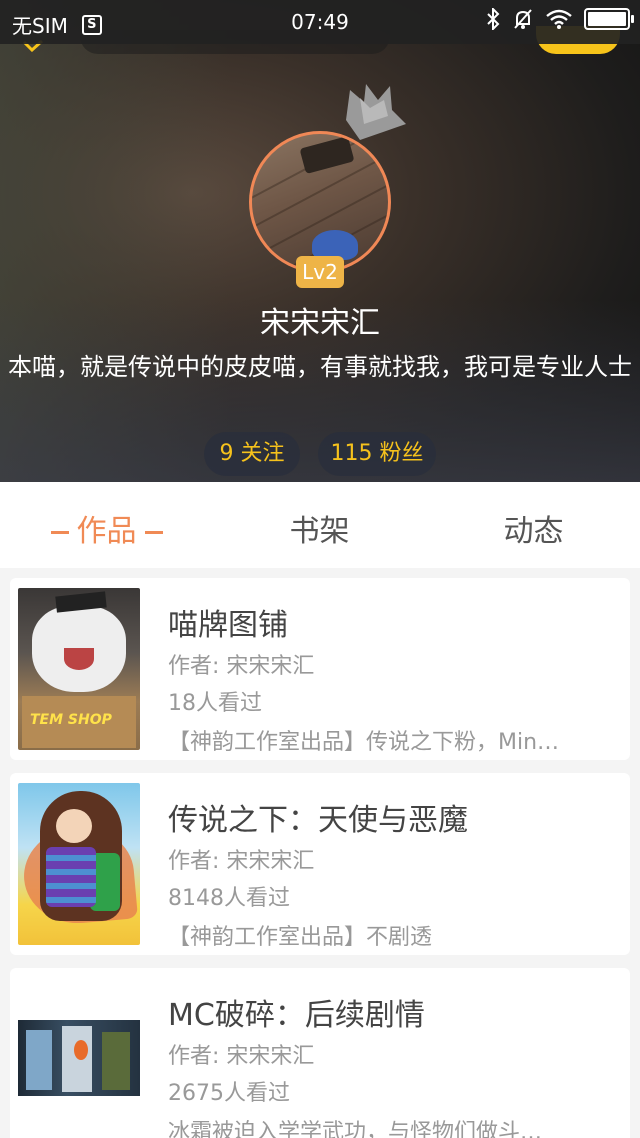  Describe the element at coordinates (320, 323) in the screenshot. I see `username: 宋宋宋汇` at that location.